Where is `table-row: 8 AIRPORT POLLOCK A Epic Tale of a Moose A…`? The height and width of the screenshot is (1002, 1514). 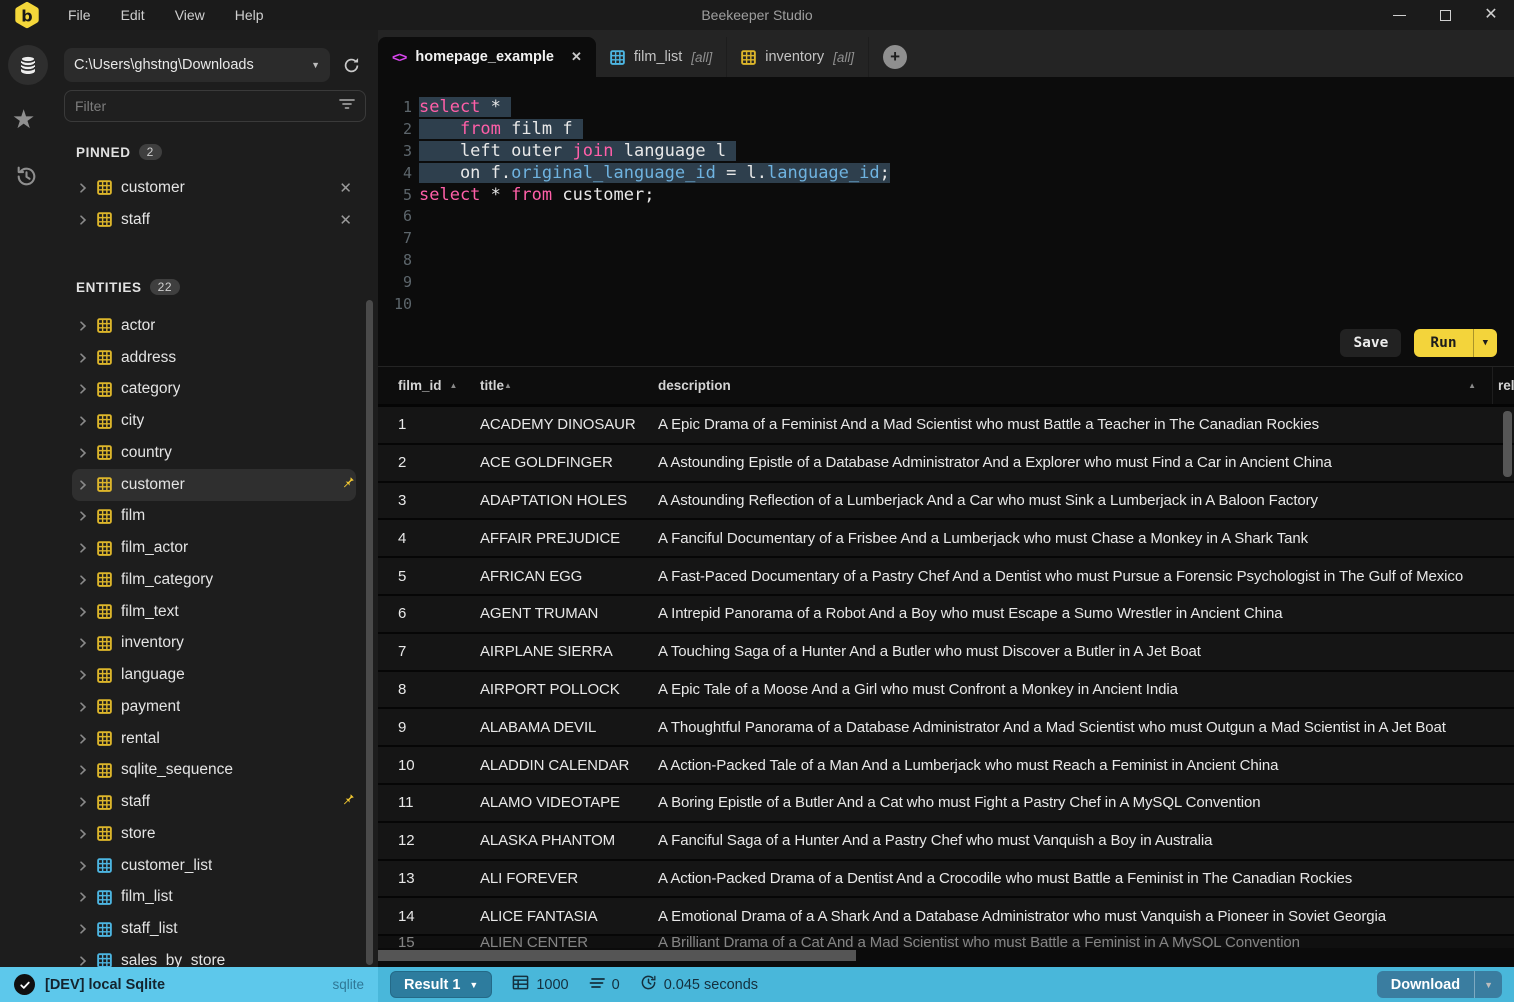 table-row: 8 AIRPORT POLLOCK A Epic Tale of a Moose A… is located at coordinates (946, 690).